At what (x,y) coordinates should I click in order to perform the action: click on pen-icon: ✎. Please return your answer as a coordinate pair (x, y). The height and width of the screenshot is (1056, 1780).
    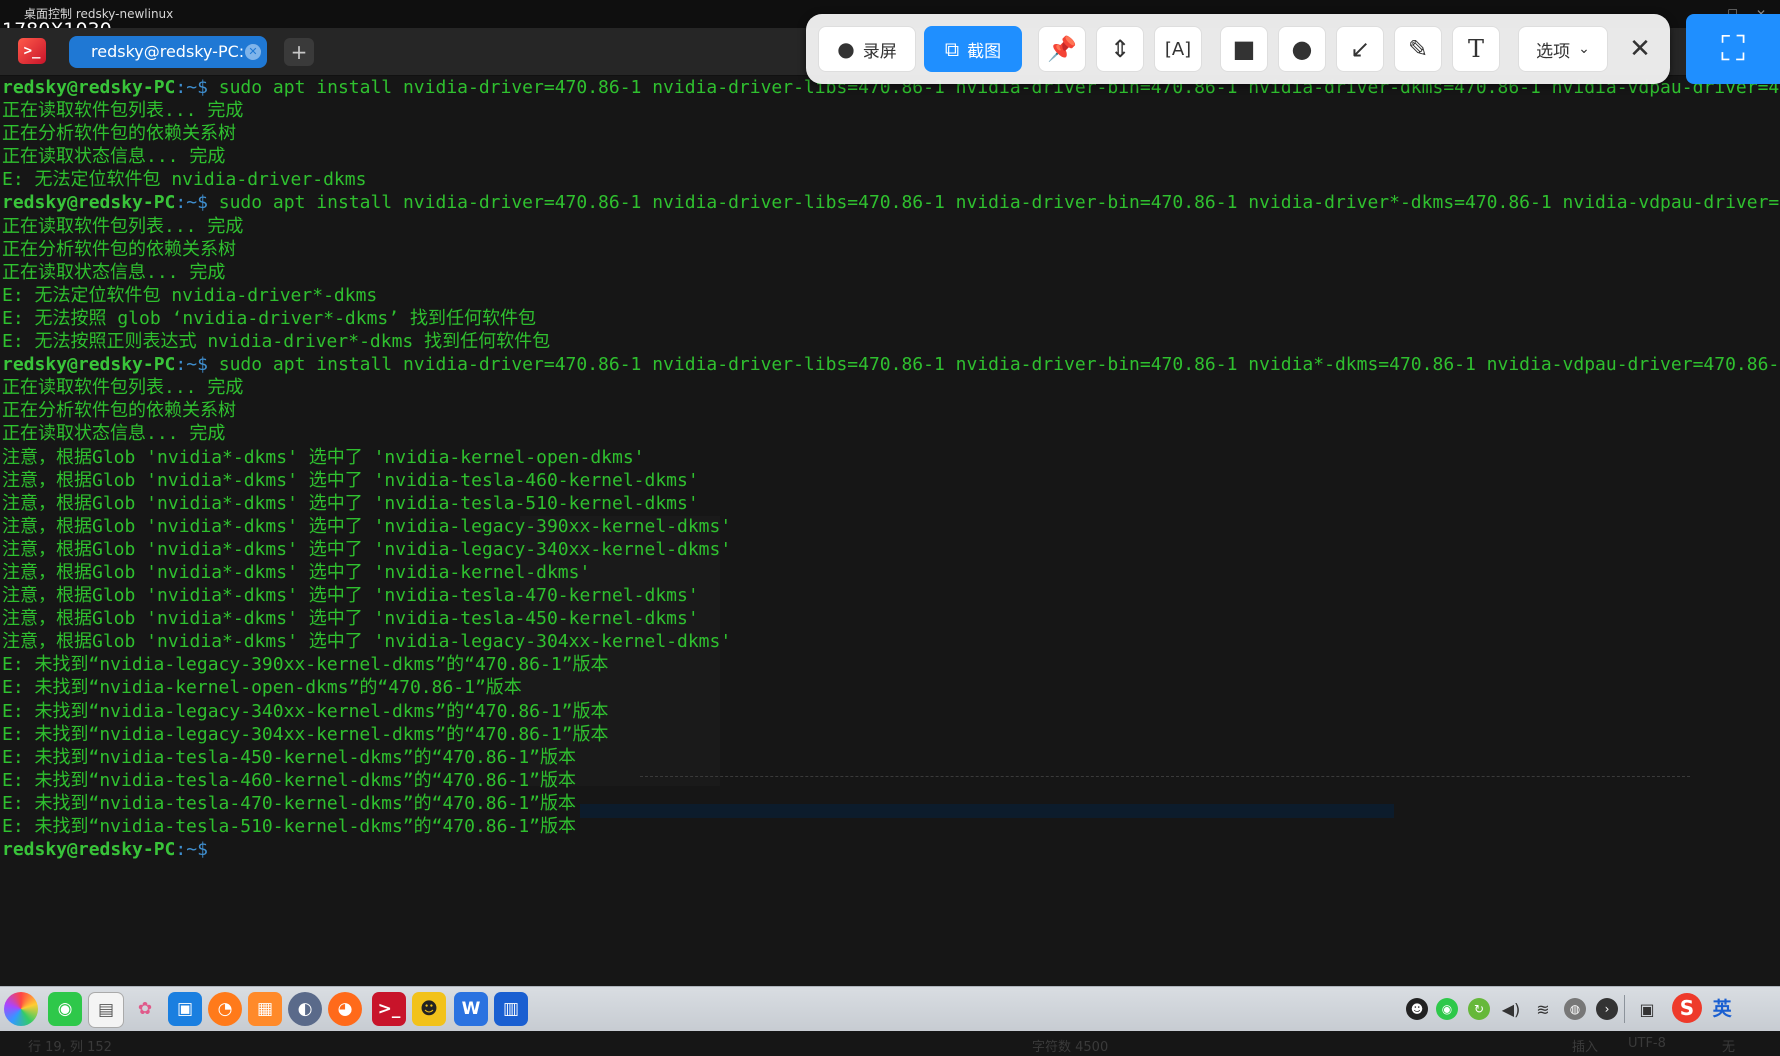
    Looking at the image, I should click on (1418, 49).